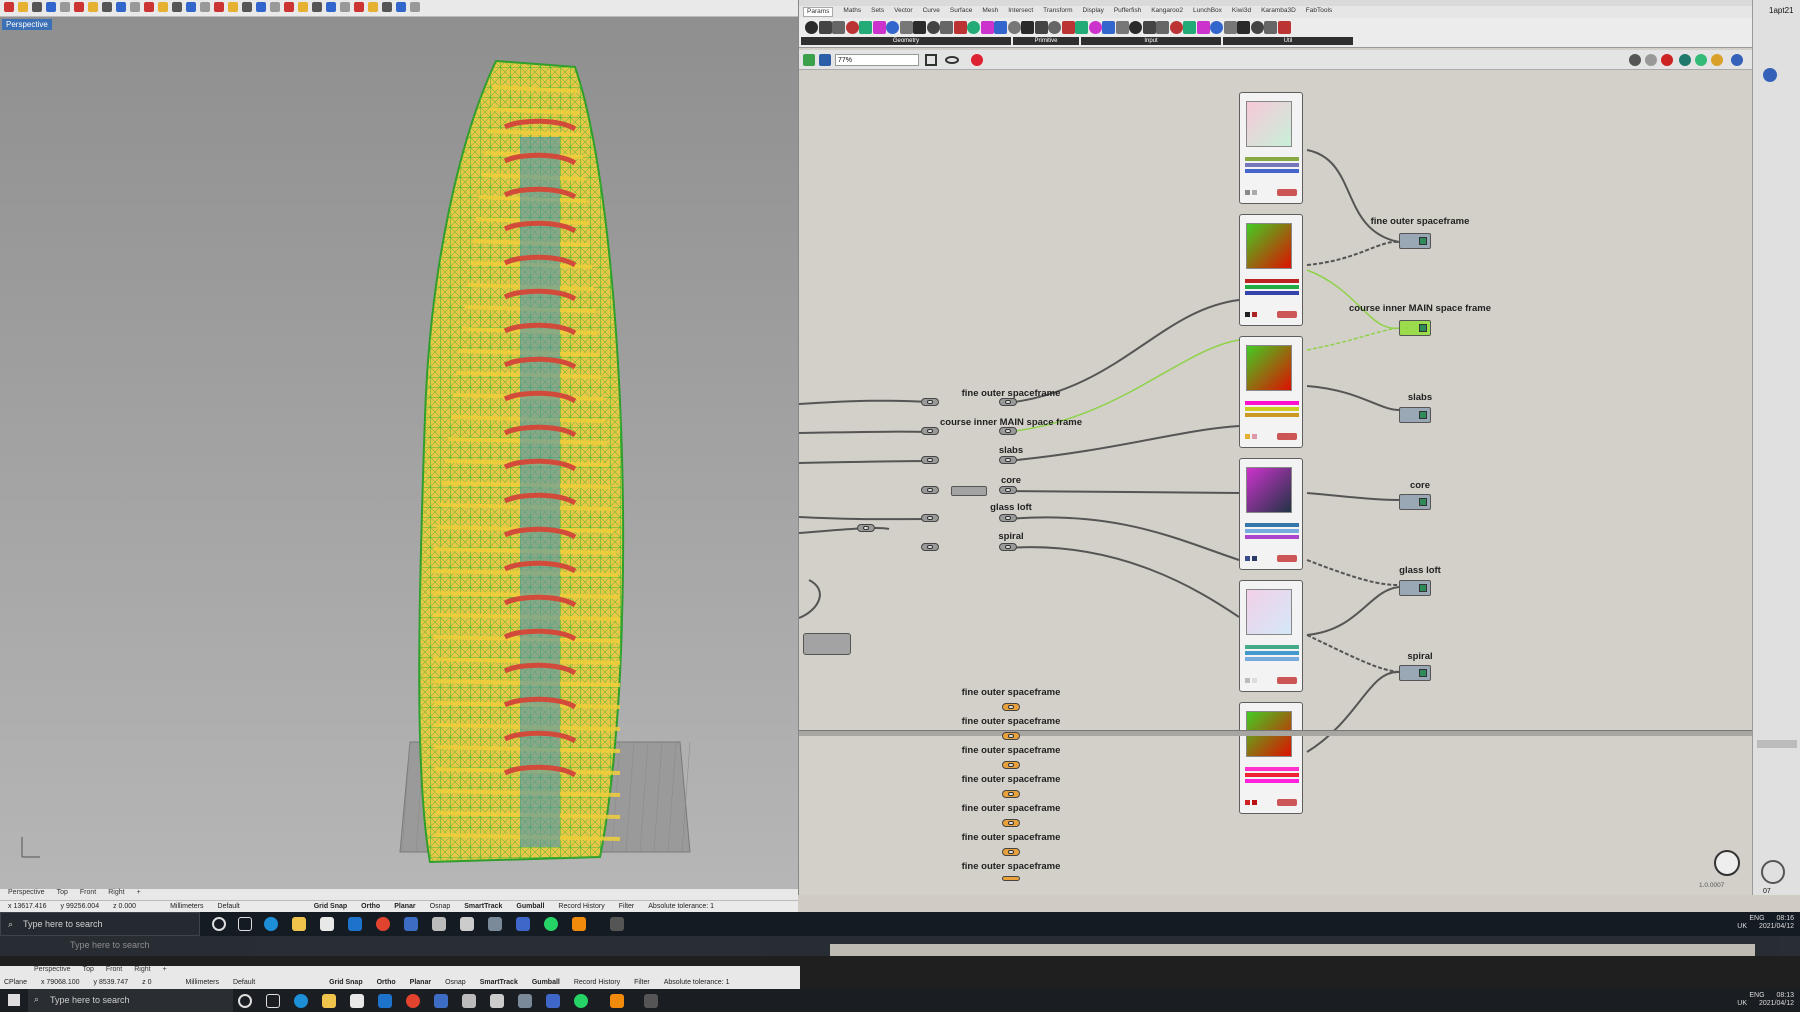  Describe the element at coordinates (1127, 12) in the screenshot. I see `tab-pufferfish: Pufferfish` at that location.